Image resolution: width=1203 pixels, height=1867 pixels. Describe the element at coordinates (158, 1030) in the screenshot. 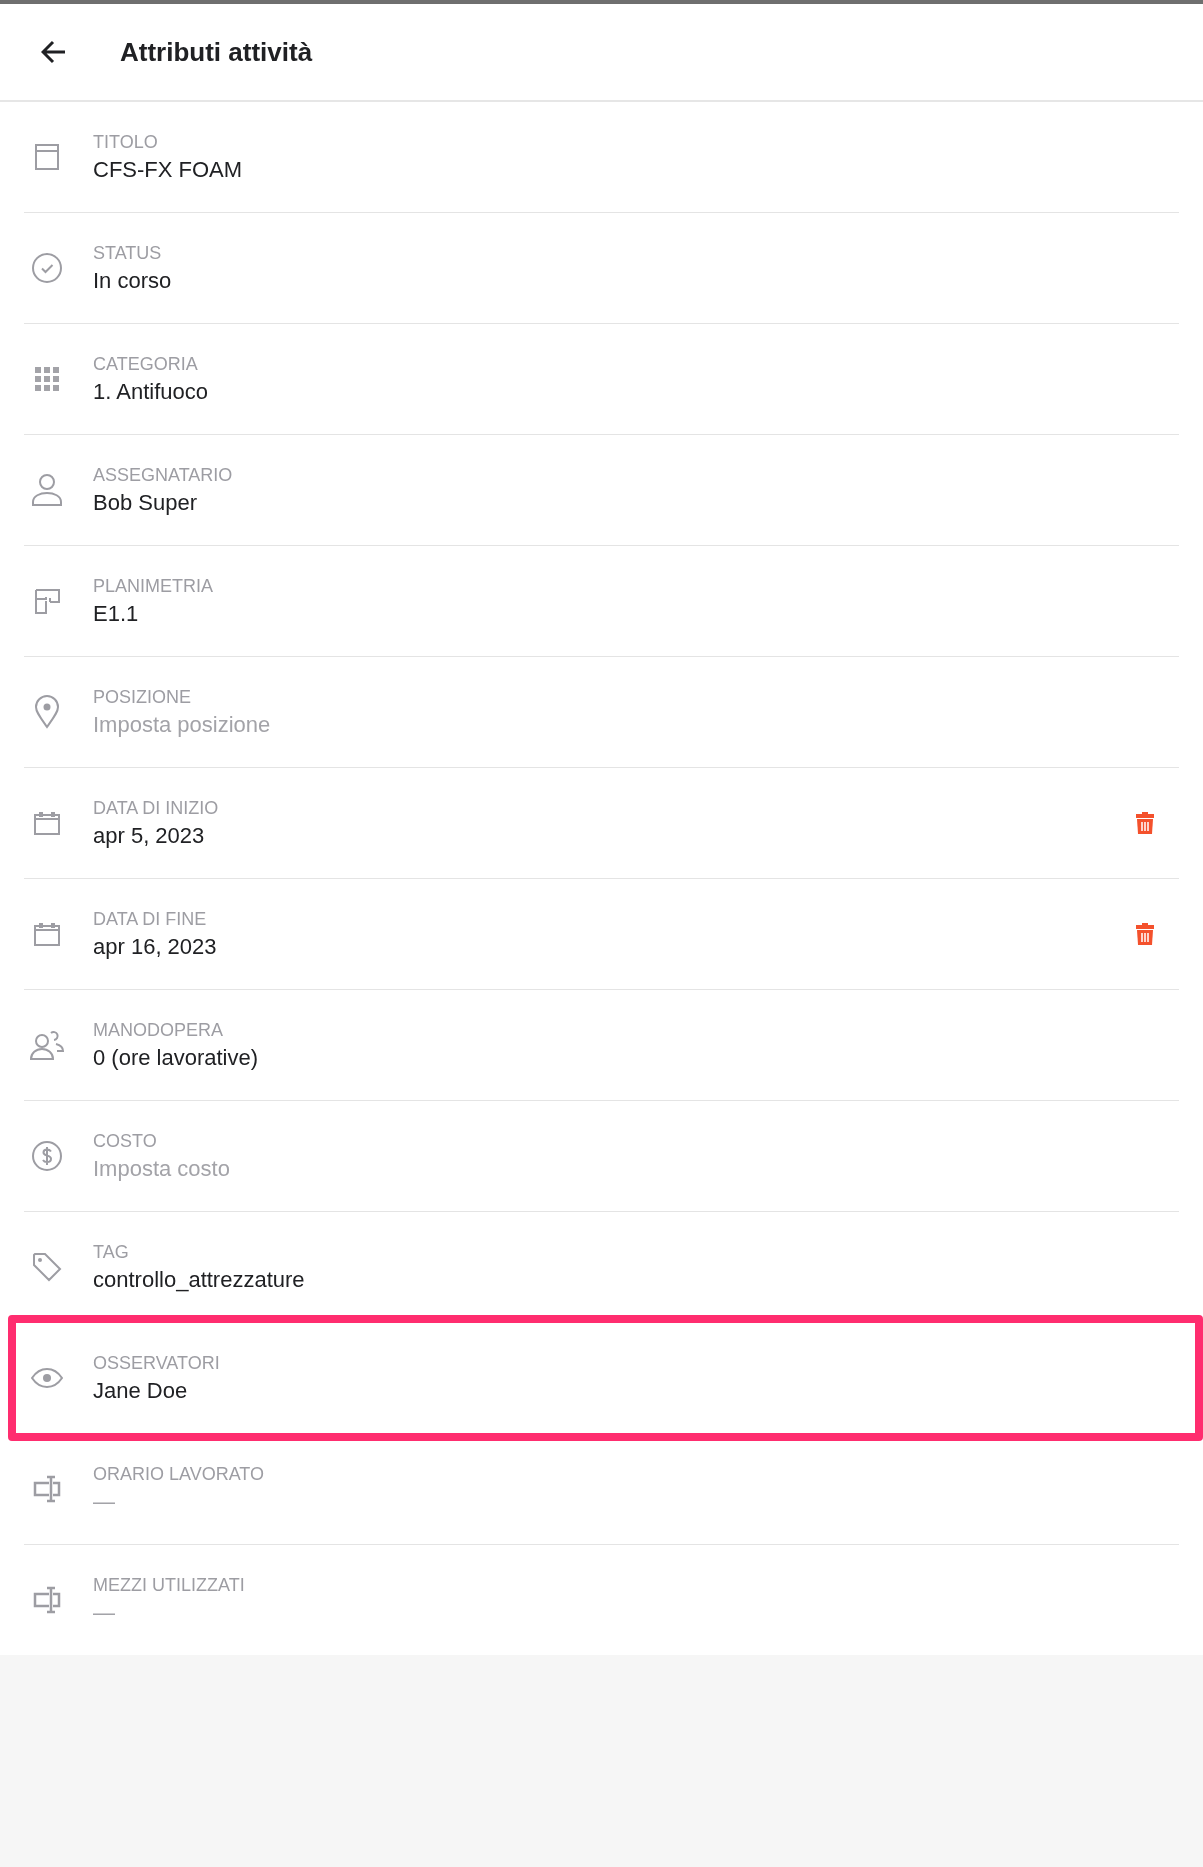

I see `field-label: MANODOPERA` at that location.